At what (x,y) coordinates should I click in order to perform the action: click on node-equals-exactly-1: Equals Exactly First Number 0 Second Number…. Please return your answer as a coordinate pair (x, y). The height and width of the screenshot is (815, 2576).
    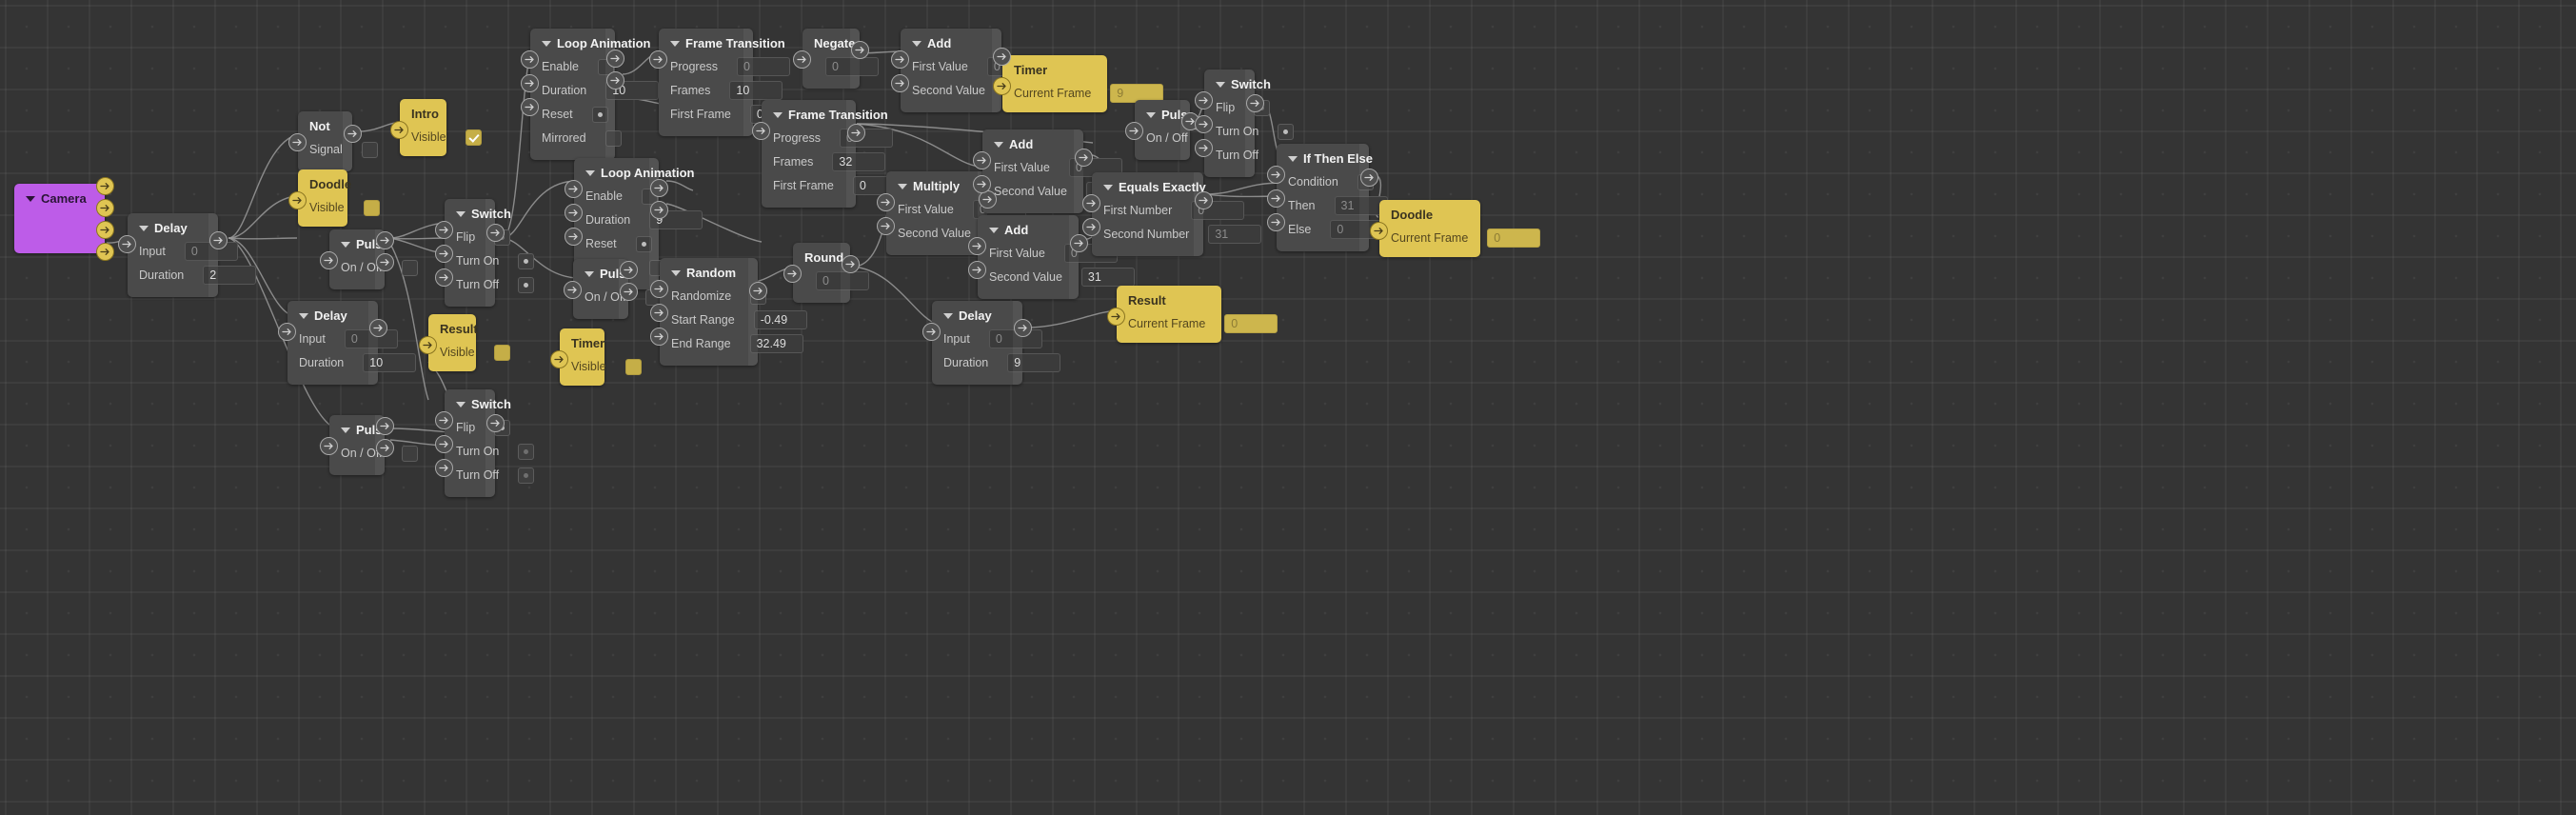
    Looking at the image, I should click on (1177, 214).